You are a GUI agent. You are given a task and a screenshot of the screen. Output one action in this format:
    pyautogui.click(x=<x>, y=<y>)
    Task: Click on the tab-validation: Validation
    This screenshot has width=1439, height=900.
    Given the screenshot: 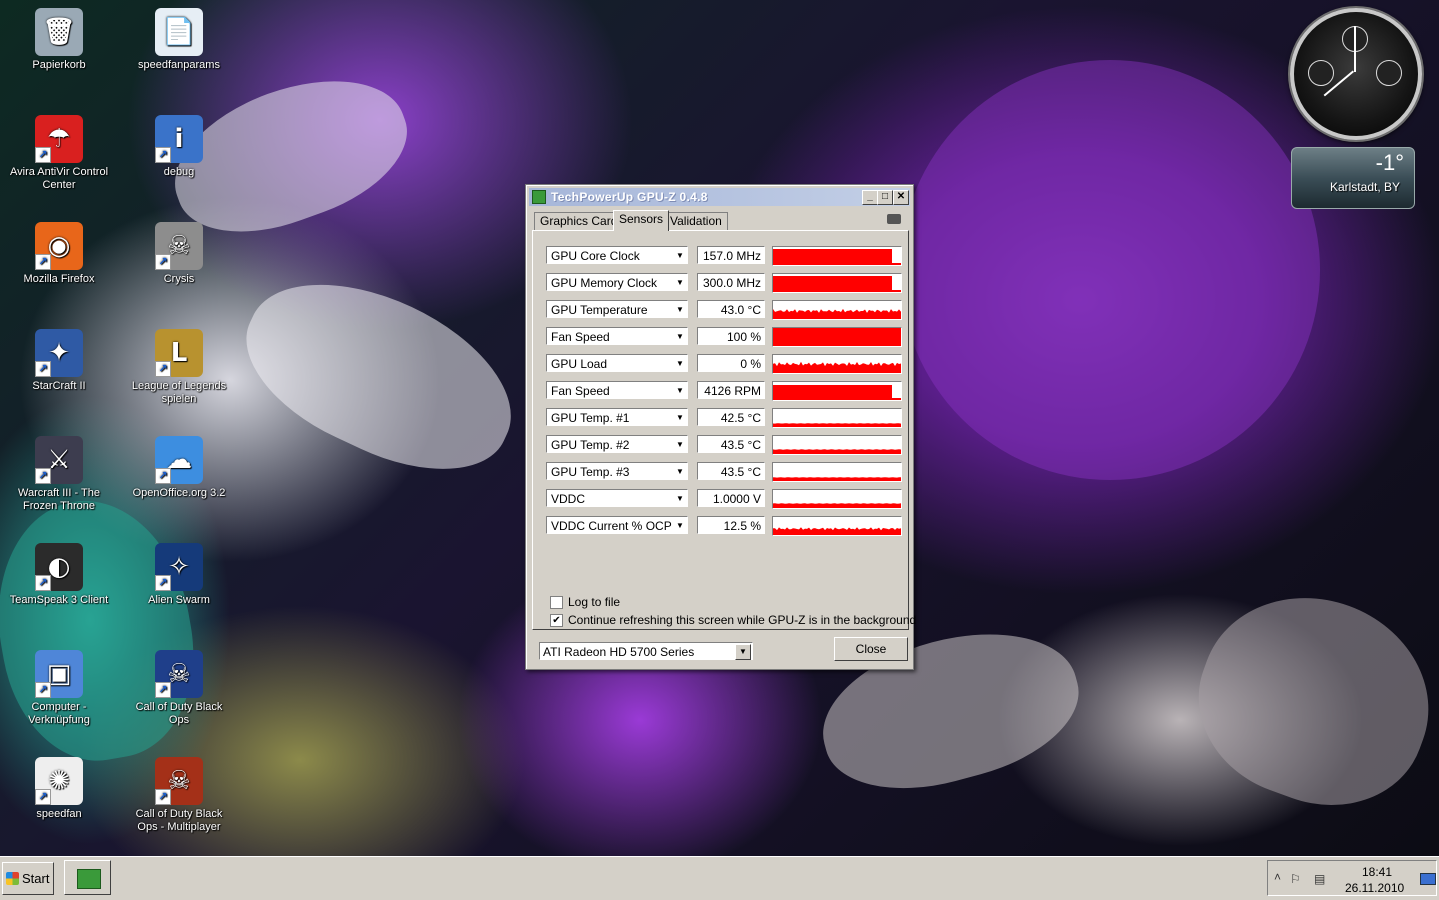 What is the action you would take?
    pyautogui.click(x=696, y=221)
    